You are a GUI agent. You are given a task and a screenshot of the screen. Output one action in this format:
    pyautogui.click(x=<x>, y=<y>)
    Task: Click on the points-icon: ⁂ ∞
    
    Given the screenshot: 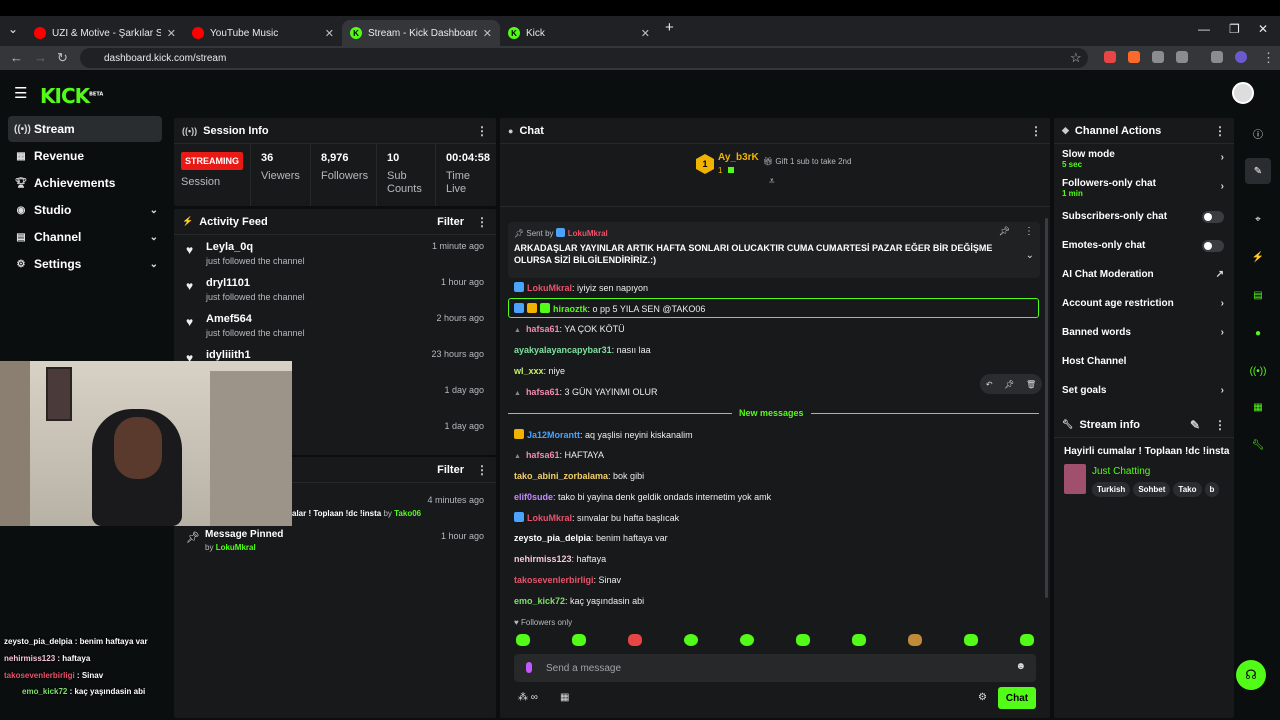 What is the action you would take?
    pyautogui.click(x=528, y=697)
    